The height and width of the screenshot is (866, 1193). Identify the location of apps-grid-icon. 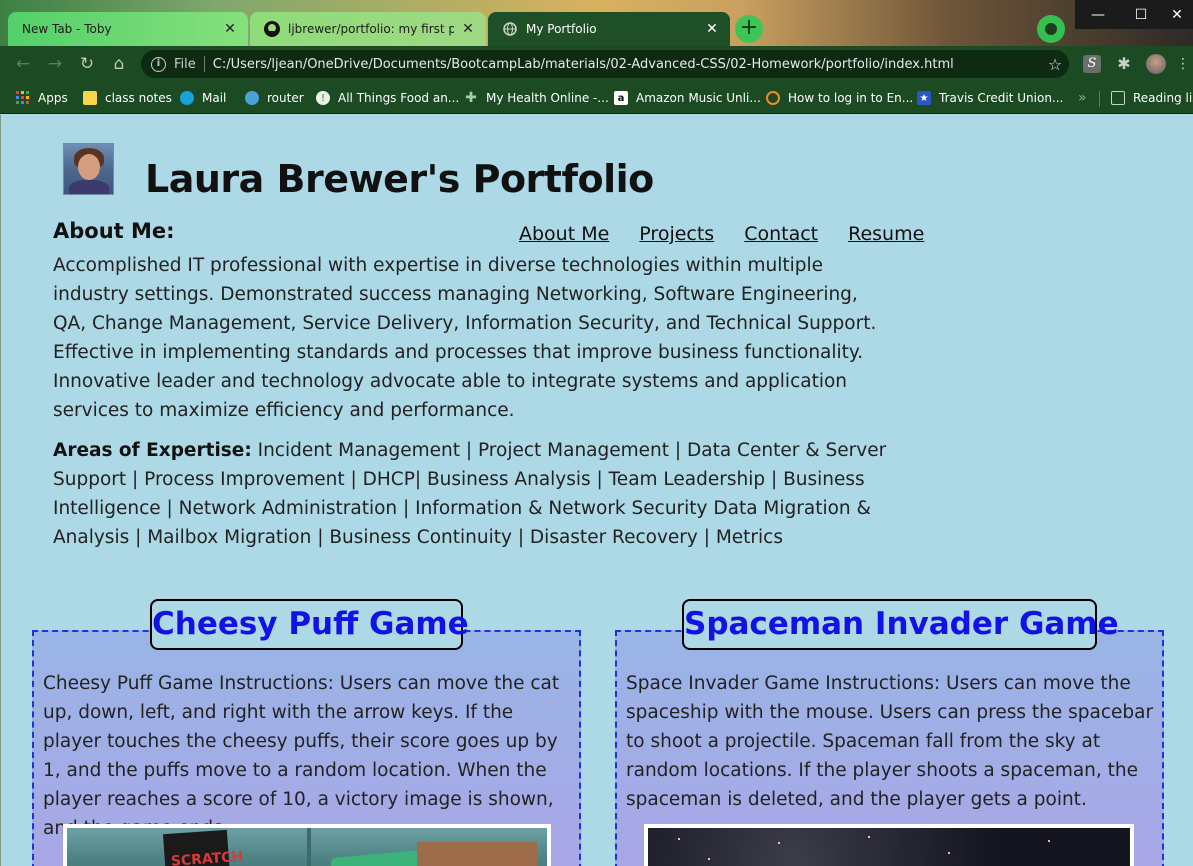
(23, 98).